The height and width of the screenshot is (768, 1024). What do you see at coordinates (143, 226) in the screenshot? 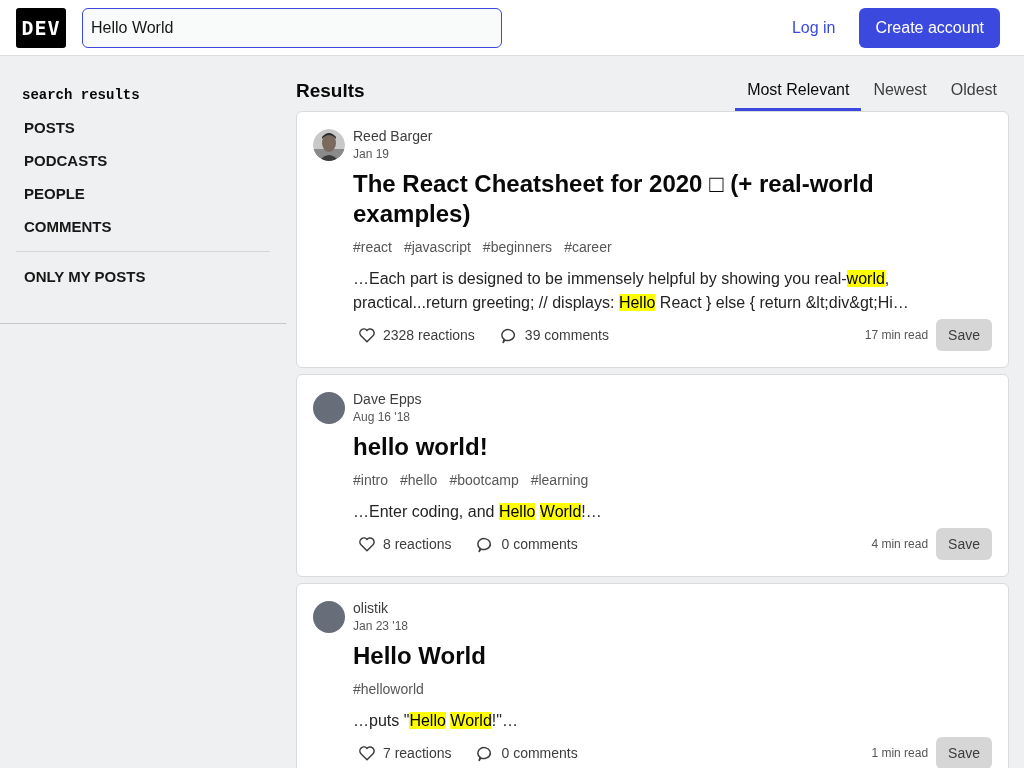
I see `sidebar-item: COMMENTS` at bounding box center [143, 226].